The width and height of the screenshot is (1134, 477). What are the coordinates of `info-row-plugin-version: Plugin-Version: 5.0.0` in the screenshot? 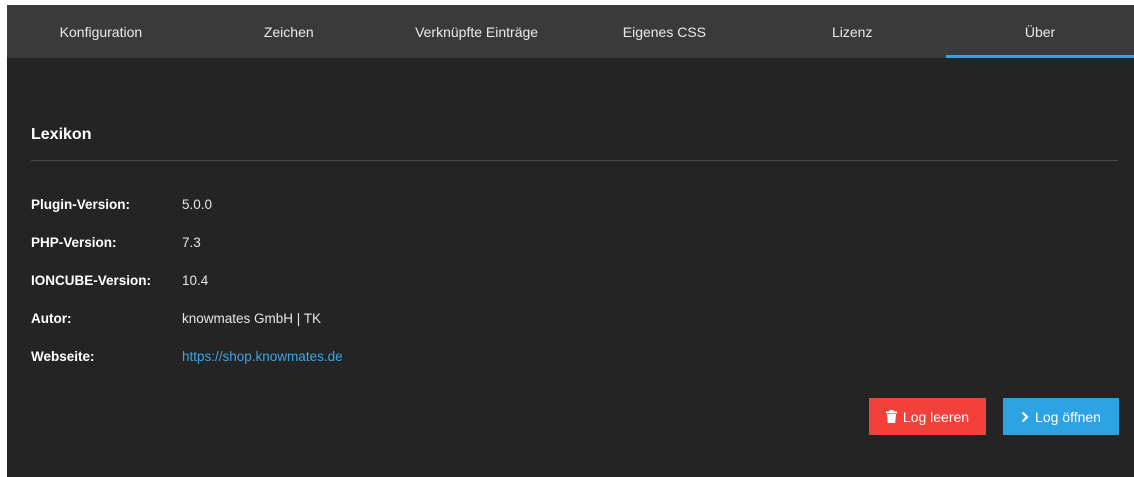 It's located at (187, 204).